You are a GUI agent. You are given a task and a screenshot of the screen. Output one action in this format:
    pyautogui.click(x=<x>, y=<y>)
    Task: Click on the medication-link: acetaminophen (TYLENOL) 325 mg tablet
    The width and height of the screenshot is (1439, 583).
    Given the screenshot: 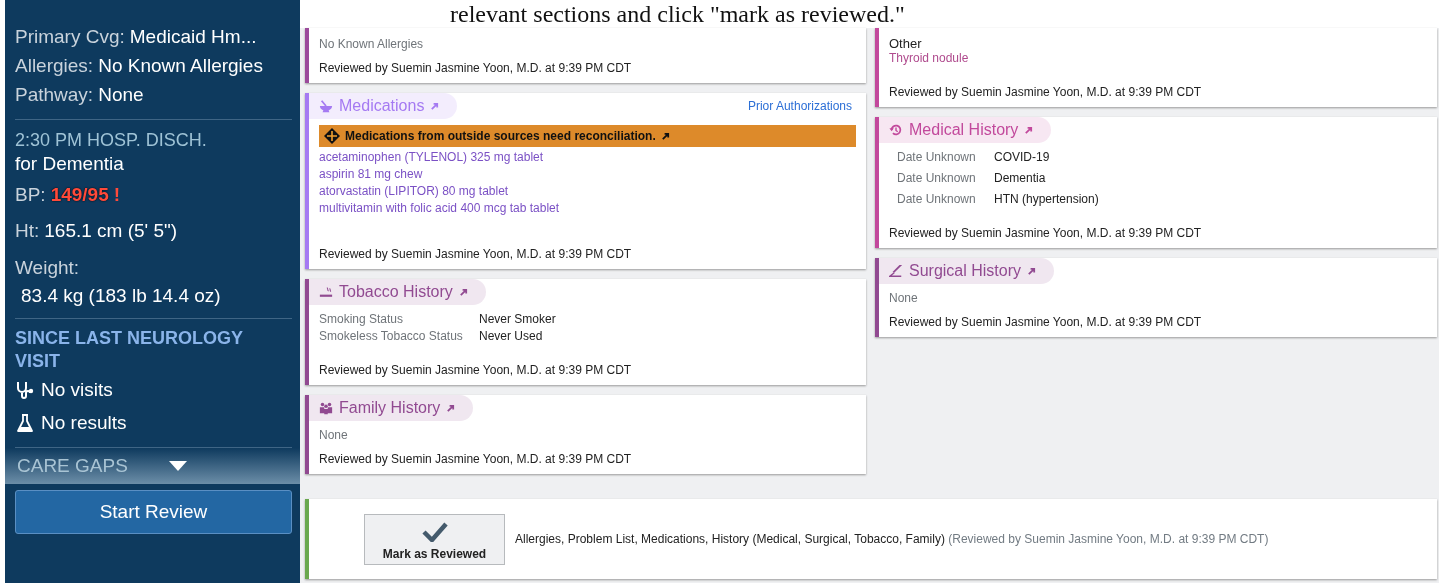 What is the action you would take?
    pyautogui.click(x=587, y=157)
    